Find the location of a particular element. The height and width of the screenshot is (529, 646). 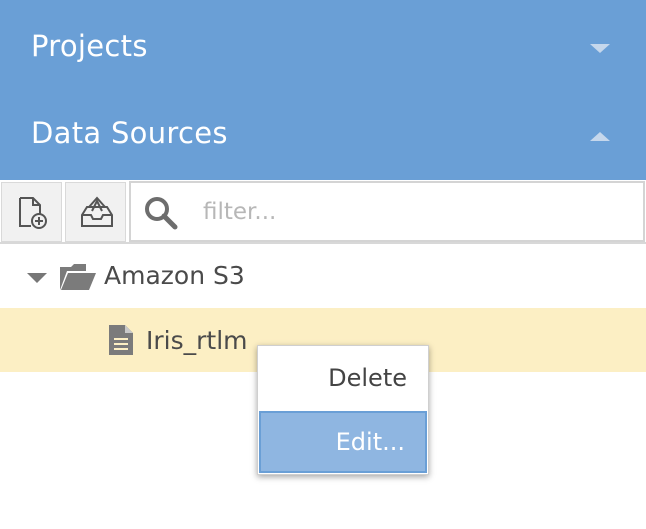

filter-input is located at coordinates (413, 212).